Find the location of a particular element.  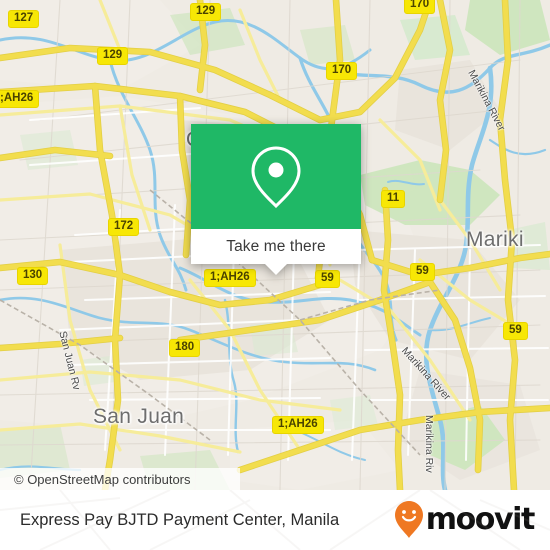

place-label-san-juan: San Juan is located at coordinates (139, 416).